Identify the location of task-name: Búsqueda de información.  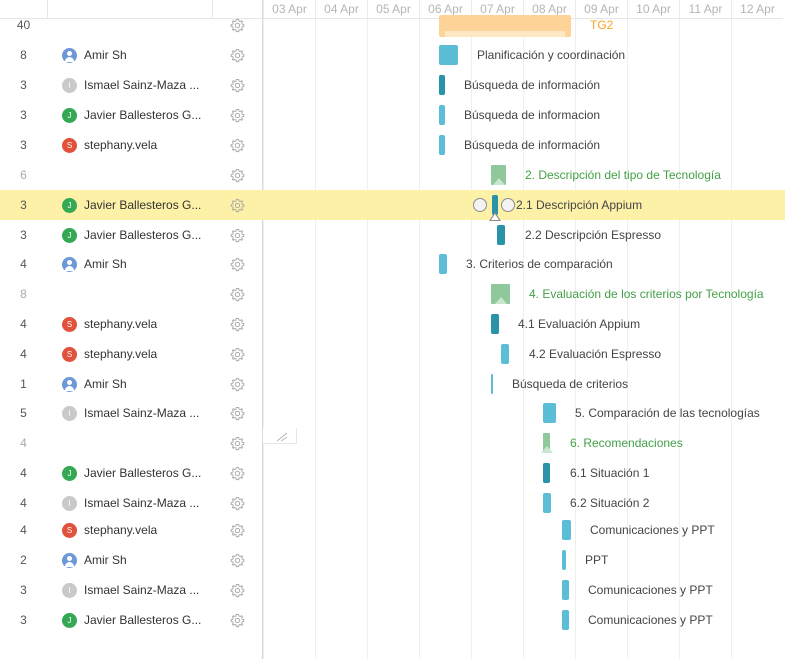
(532, 85).